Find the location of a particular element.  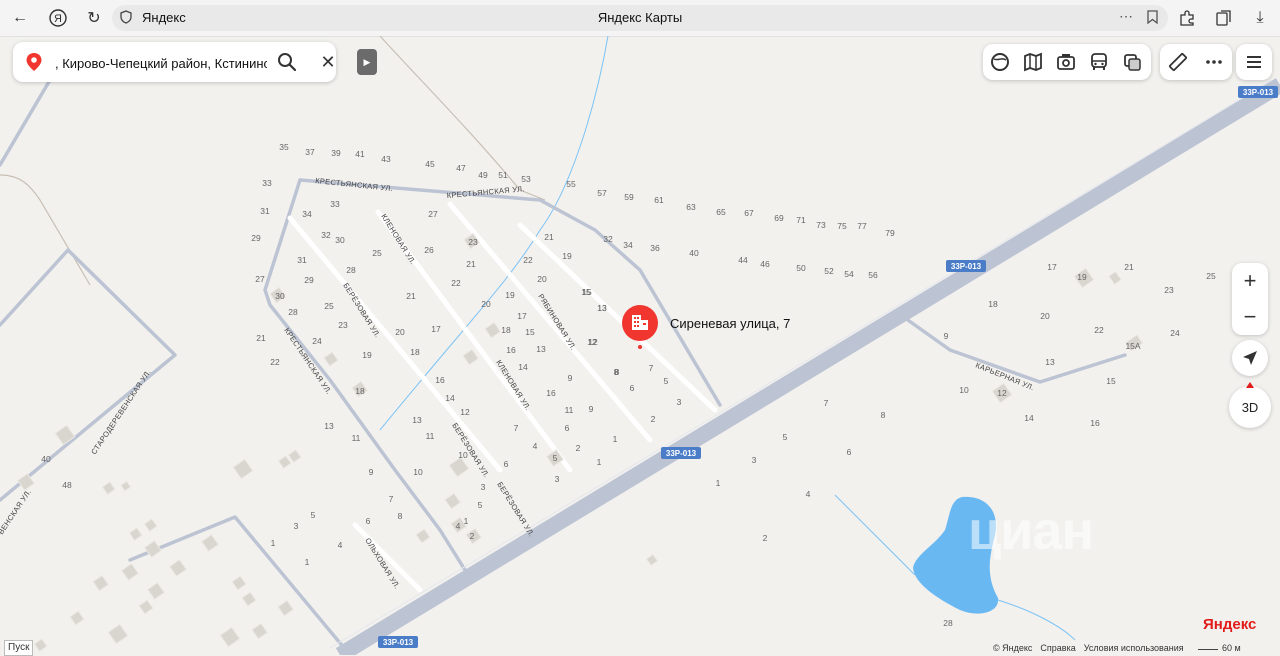

house-number: 75 is located at coordinates (842, 226).